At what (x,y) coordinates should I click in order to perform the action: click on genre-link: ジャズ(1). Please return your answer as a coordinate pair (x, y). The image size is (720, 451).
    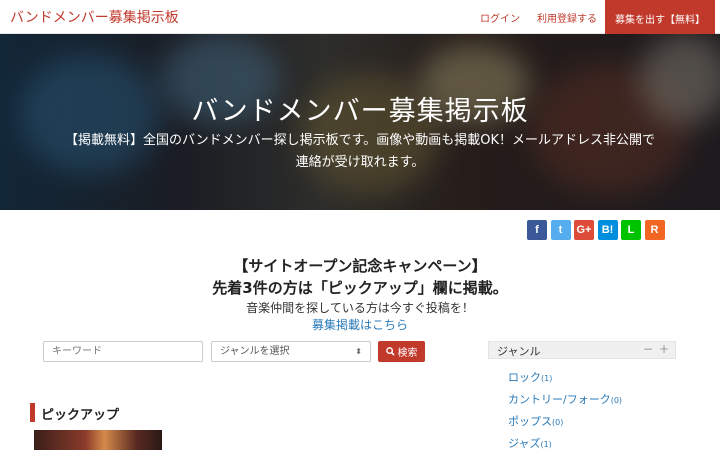
    Looking at the image, I should click on (530, 443).